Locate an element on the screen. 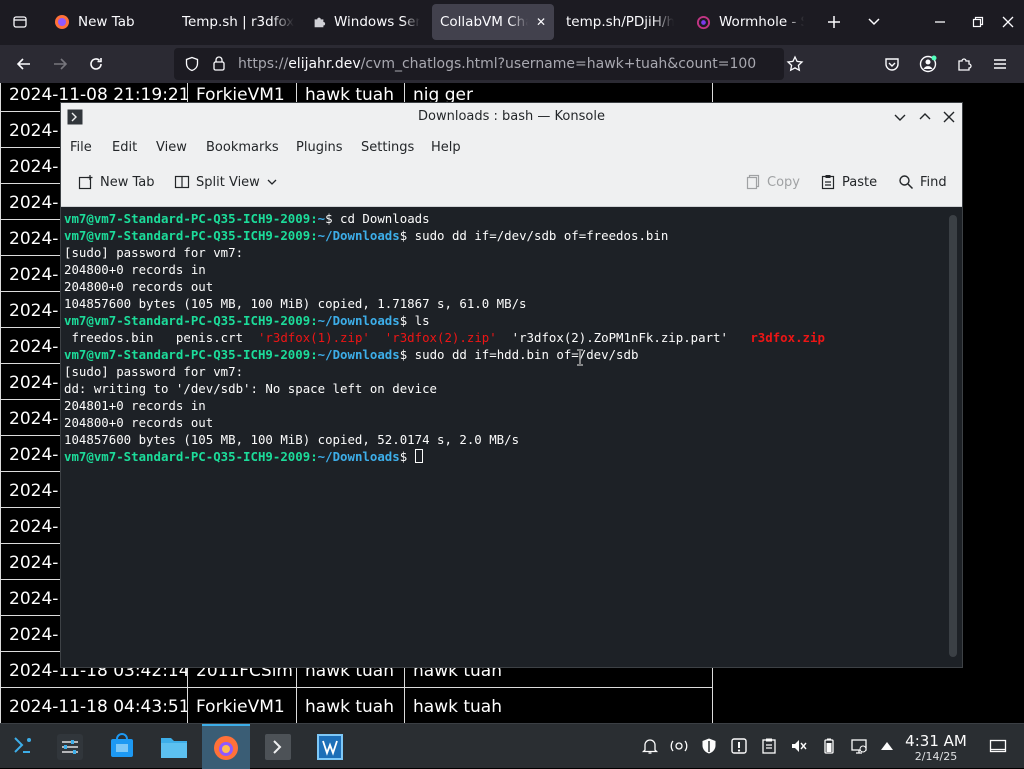  app-menu-button is located at coordinates (1000, 64).